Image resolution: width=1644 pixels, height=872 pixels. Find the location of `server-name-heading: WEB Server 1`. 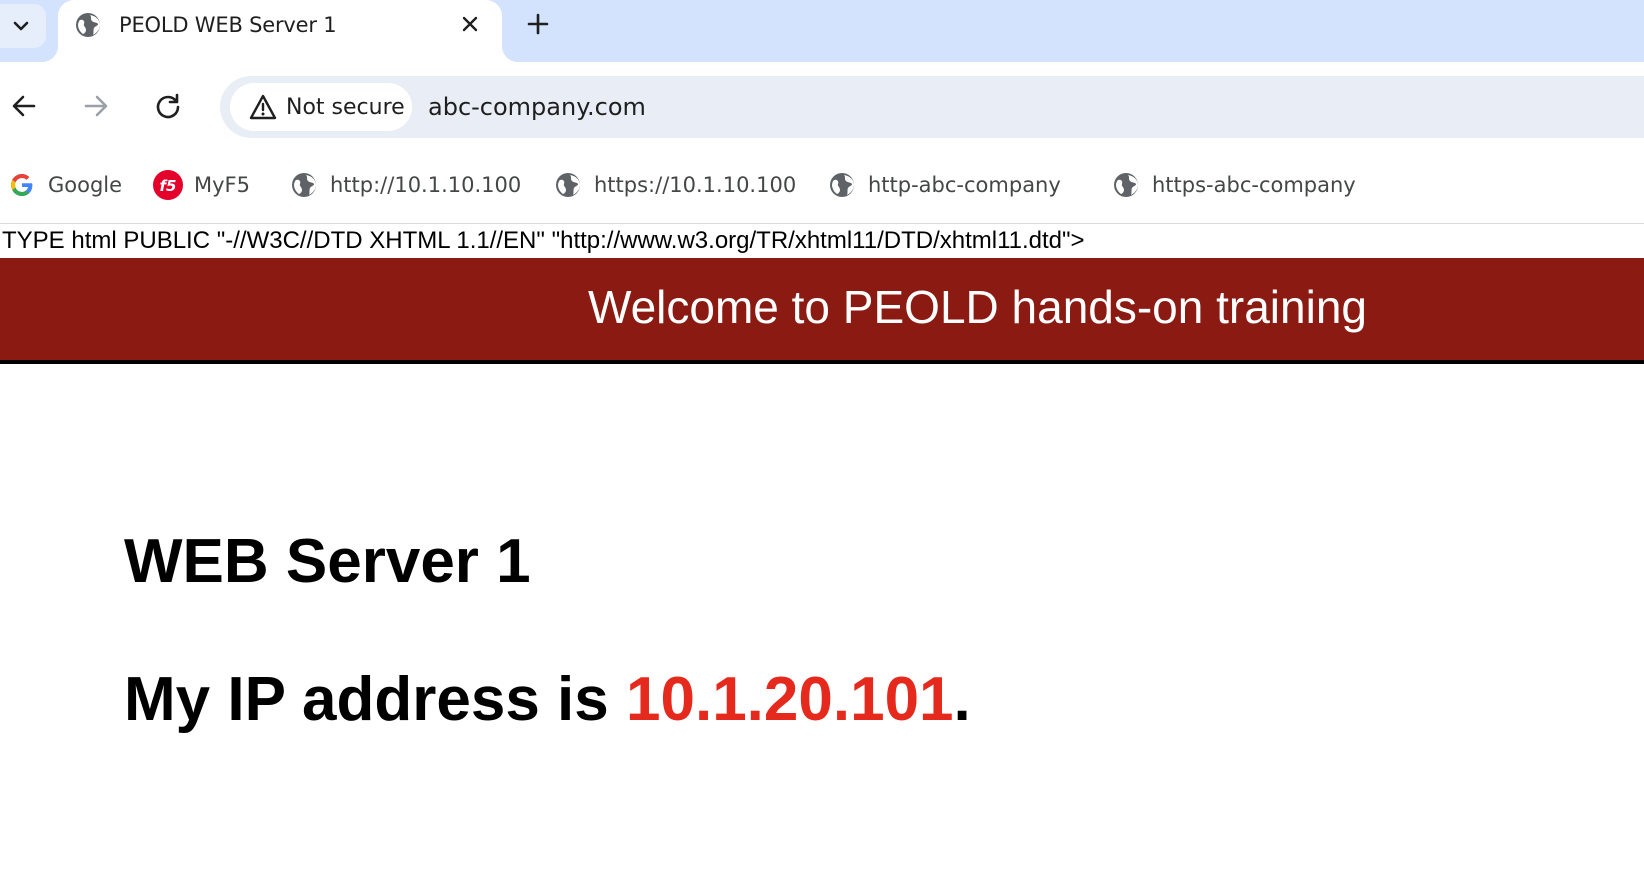

server-name-heading: WEB Server 1 is located at coordinates (327, 561).